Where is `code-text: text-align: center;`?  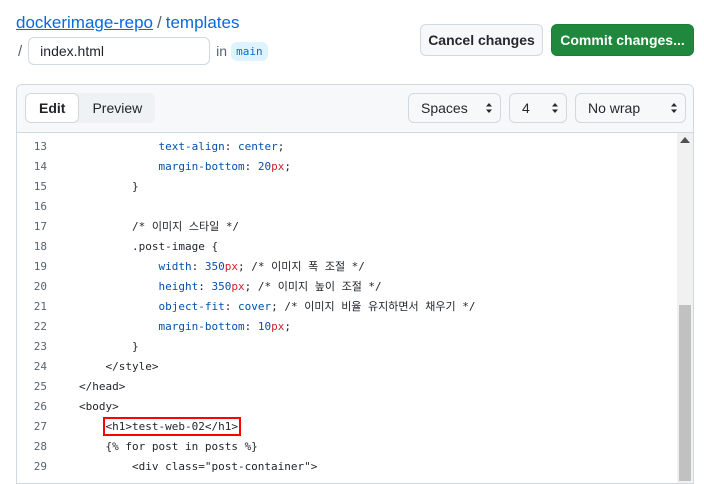 code-text: text-align: center; is located at coordinates (165, 147).